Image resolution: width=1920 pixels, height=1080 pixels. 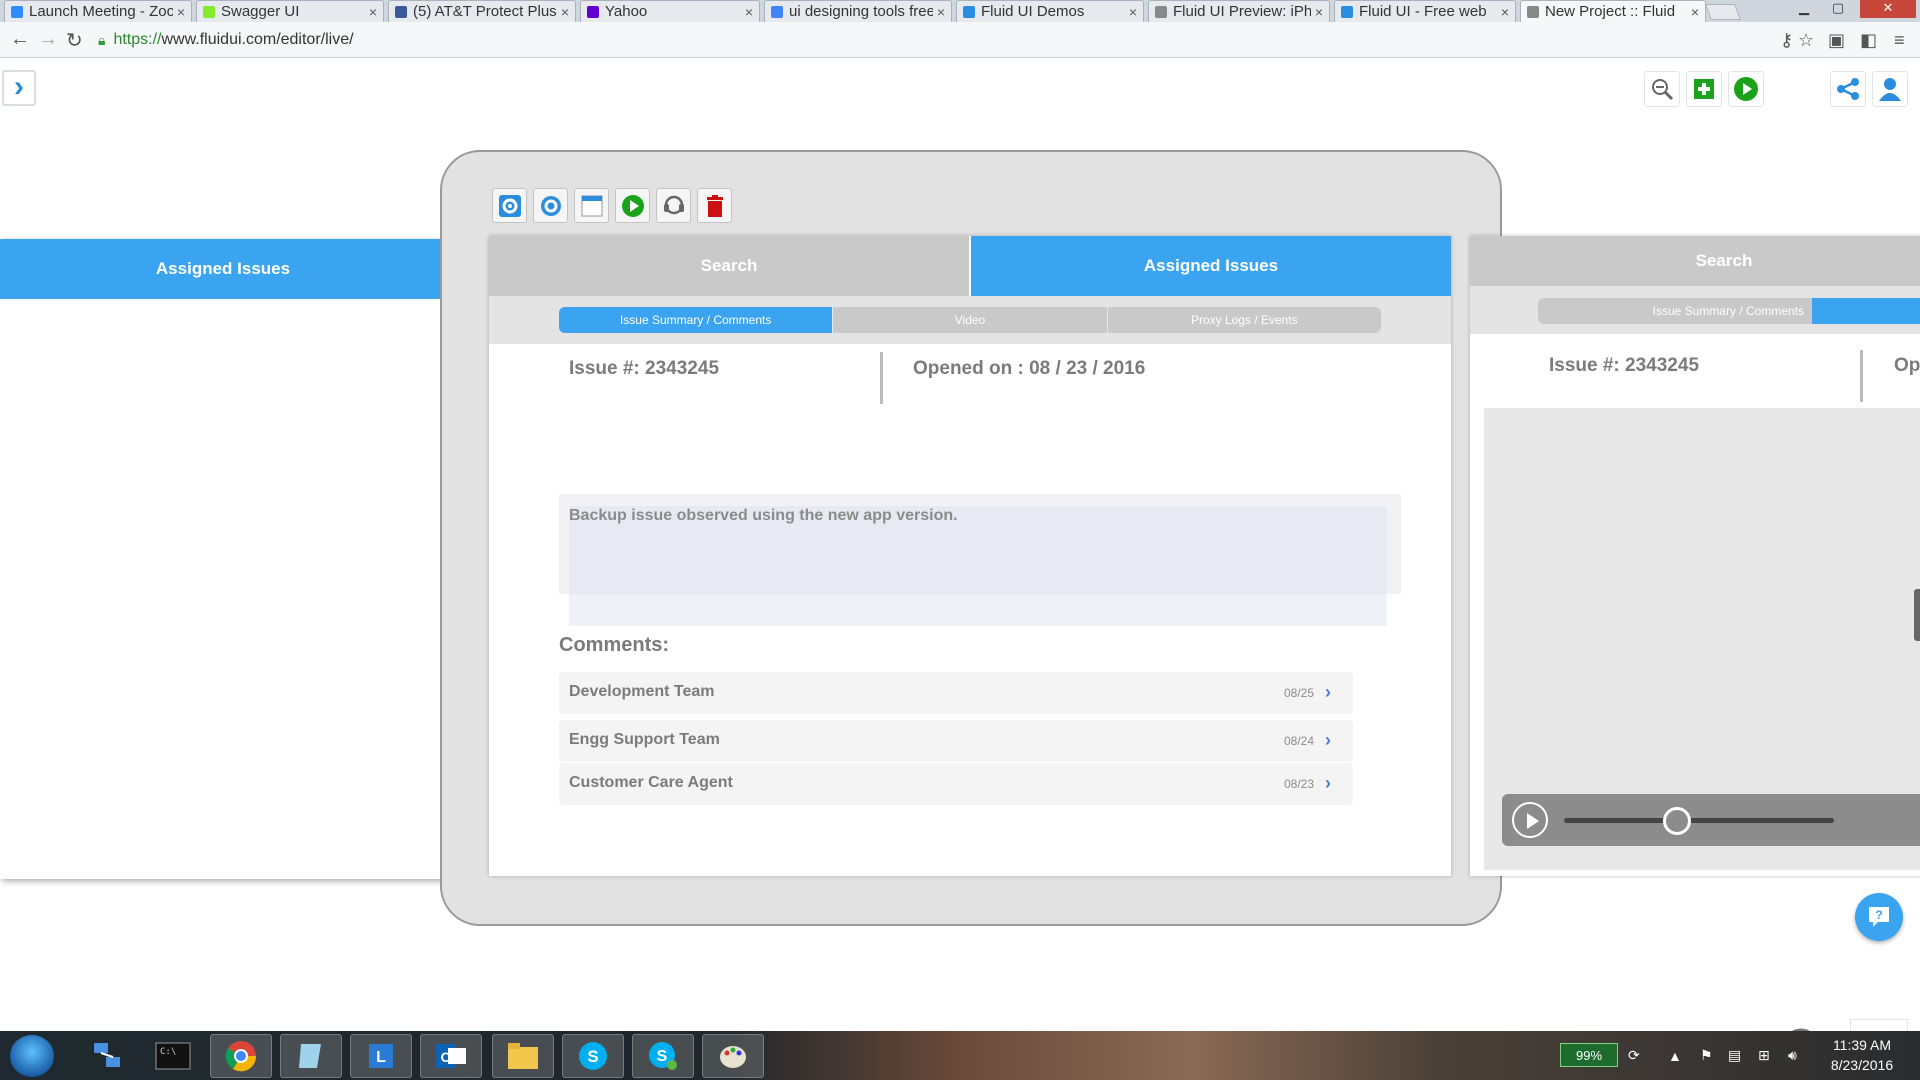 What do you see at coordinates (451, 1056) in the screenshot?
I see `outlook-icon: O` at bounding box center [451, 1056].